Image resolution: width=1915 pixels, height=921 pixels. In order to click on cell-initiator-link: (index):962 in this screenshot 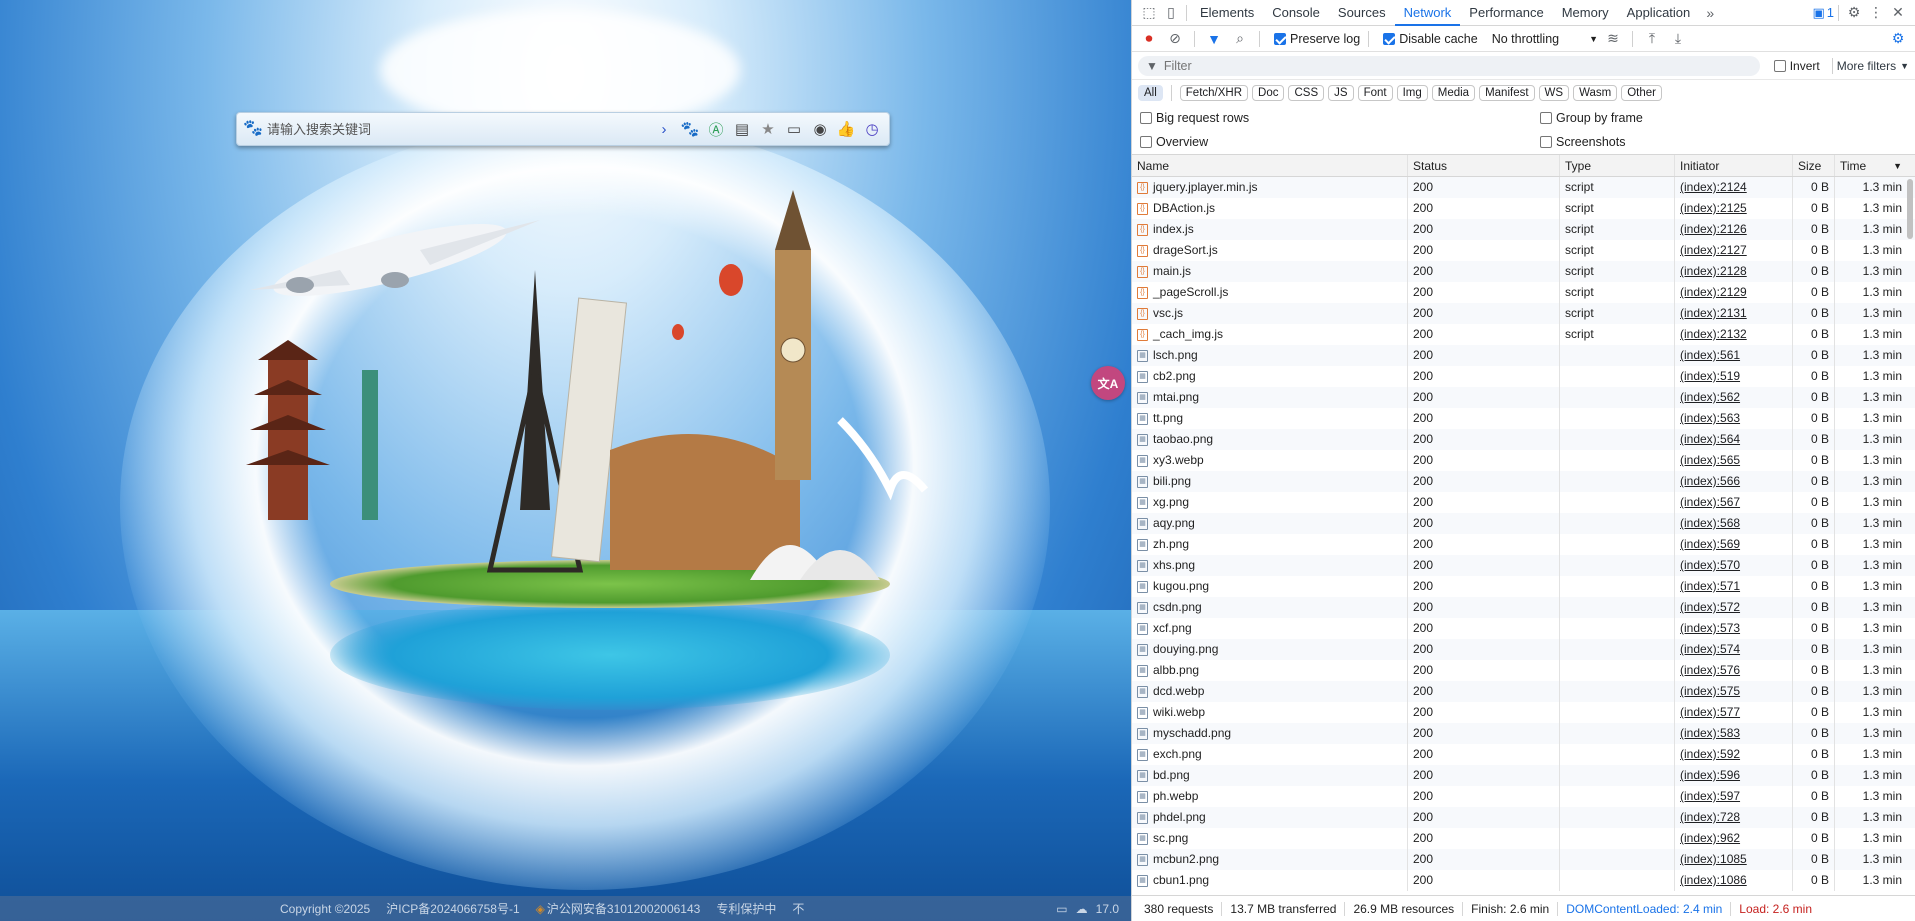, I will do `click(1734, 838)`.